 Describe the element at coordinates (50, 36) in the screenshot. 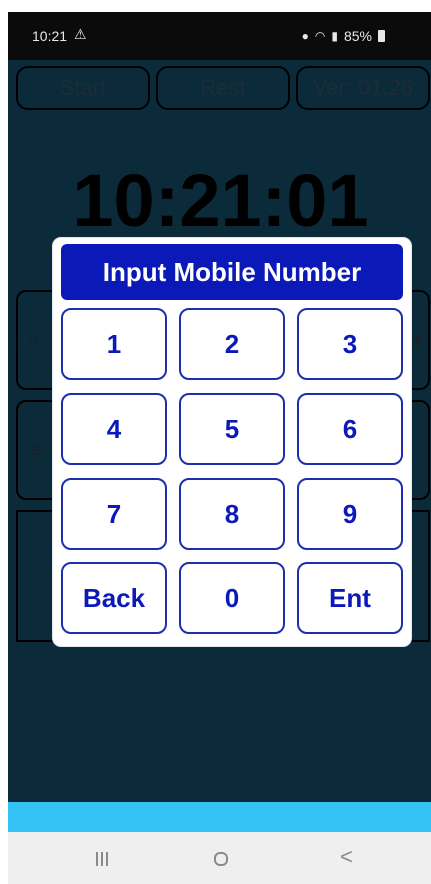

I see `status-time: 10:21` at that location.